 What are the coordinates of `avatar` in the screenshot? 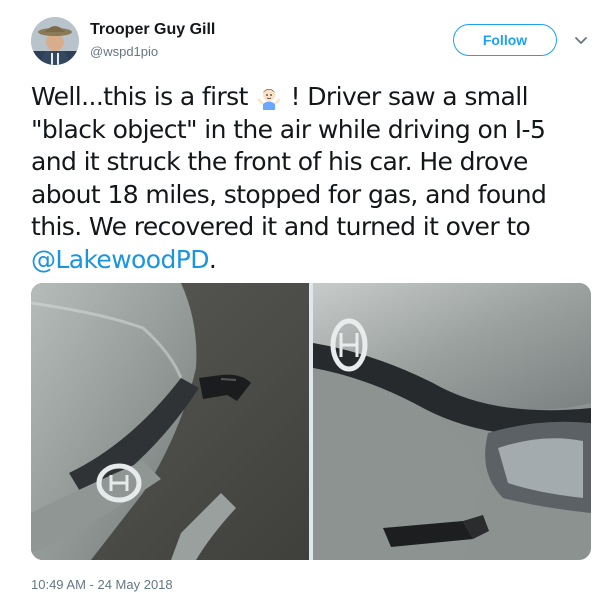 It's located at (55, 41).